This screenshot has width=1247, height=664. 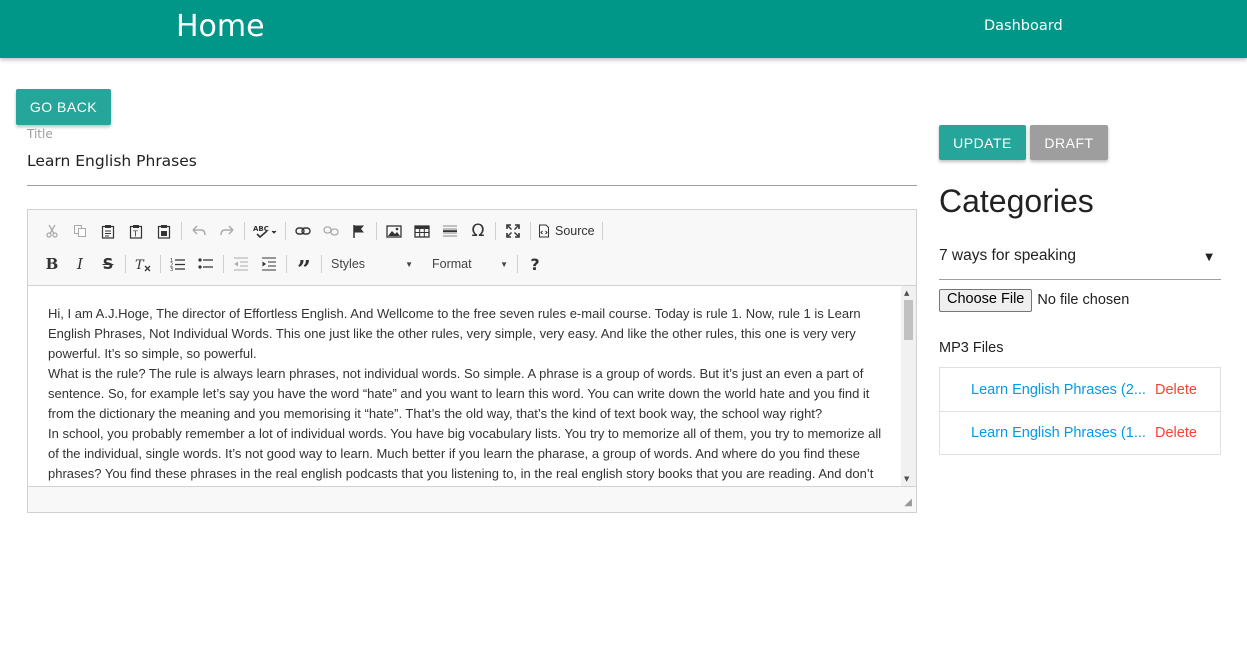 I want to click on help-icon: ?, so click(x=535, y=264).